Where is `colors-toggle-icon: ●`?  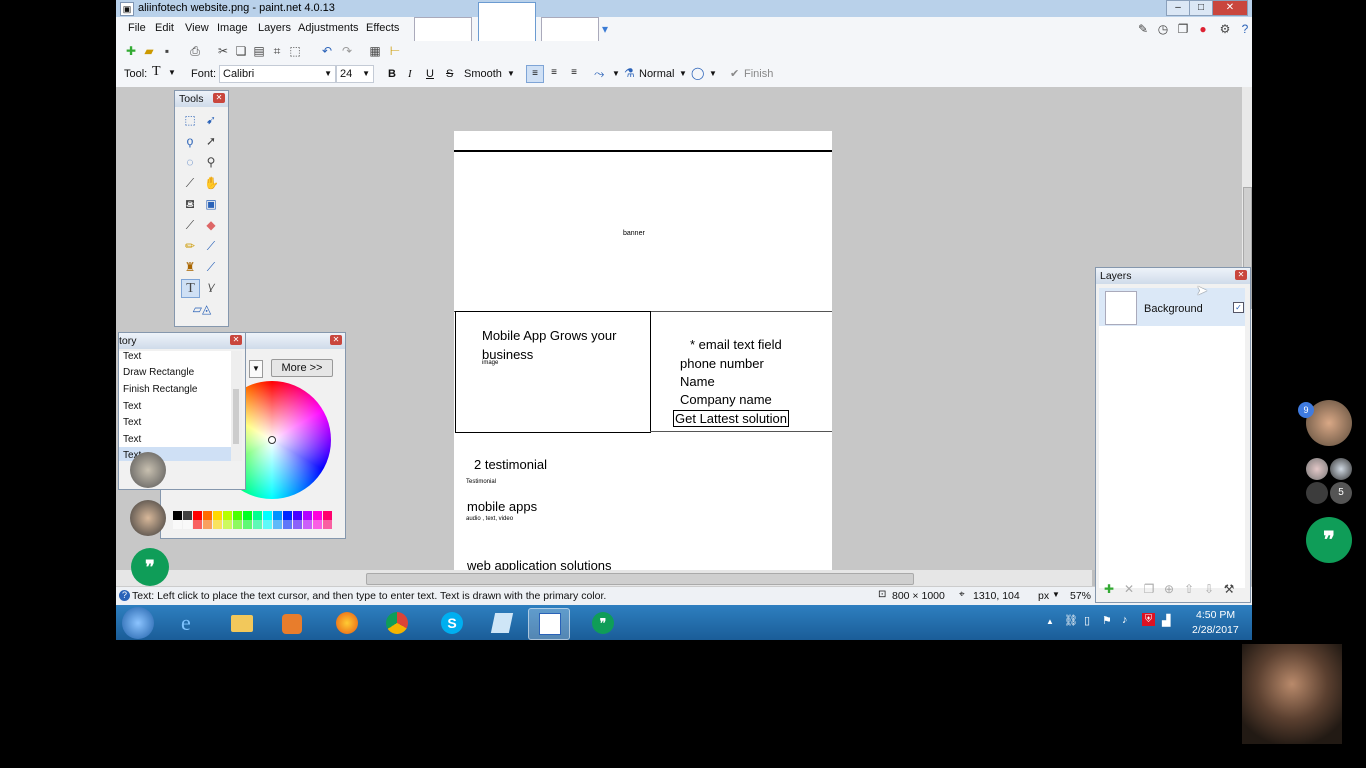
colors-toggle-icon: ● is located at coordinates (1203, 29).